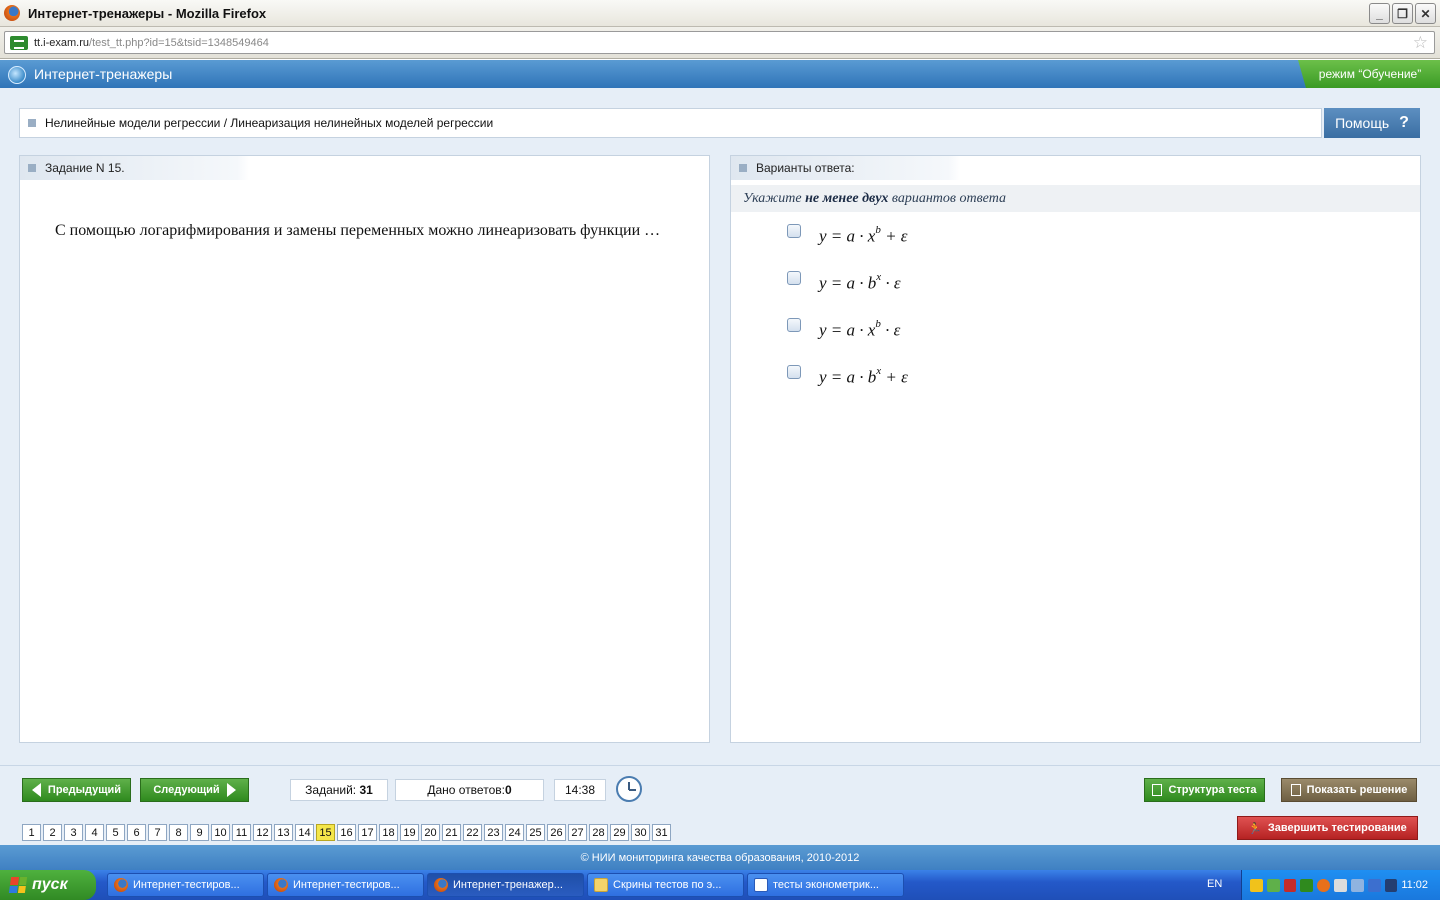 The height and width of the screenshot is (900, 1440). I want to click on task-number: Задание N 15., so click(85, 168).